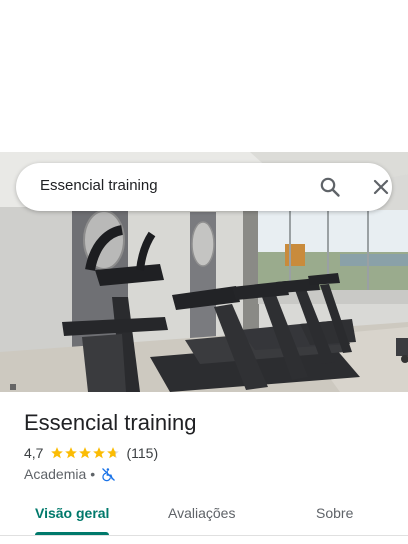 The image size is (408, 544). Describe the element at coordinates (99, 185) in the screenshot. I see `search-query-text: Essencial training` at that location.